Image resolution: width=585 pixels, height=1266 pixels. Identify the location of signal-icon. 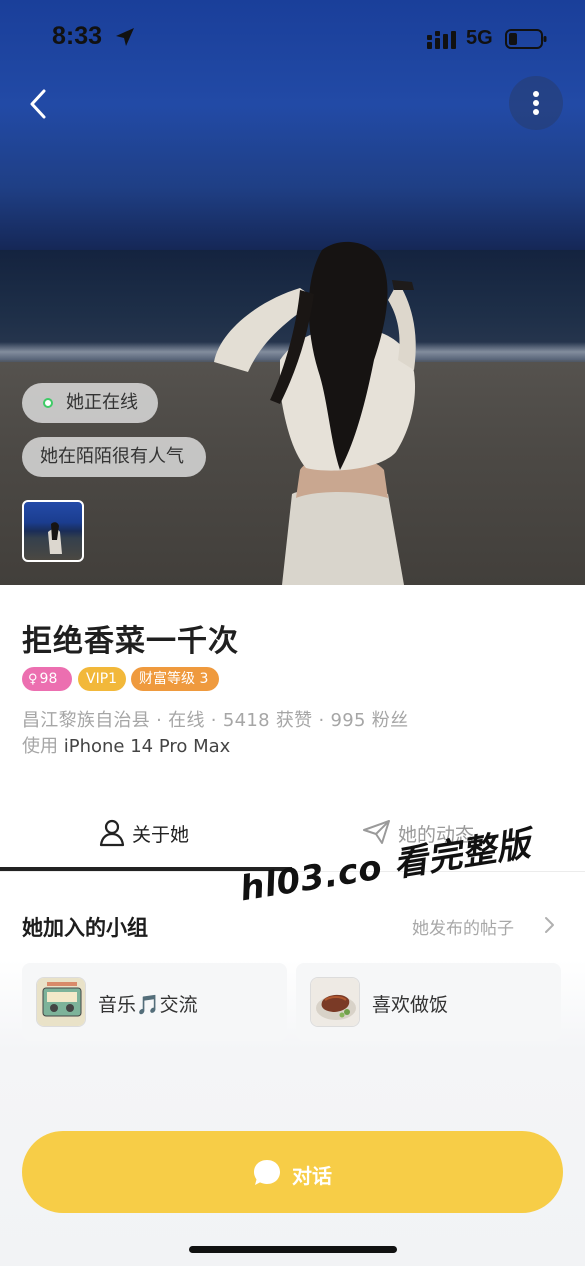
(441, 40).